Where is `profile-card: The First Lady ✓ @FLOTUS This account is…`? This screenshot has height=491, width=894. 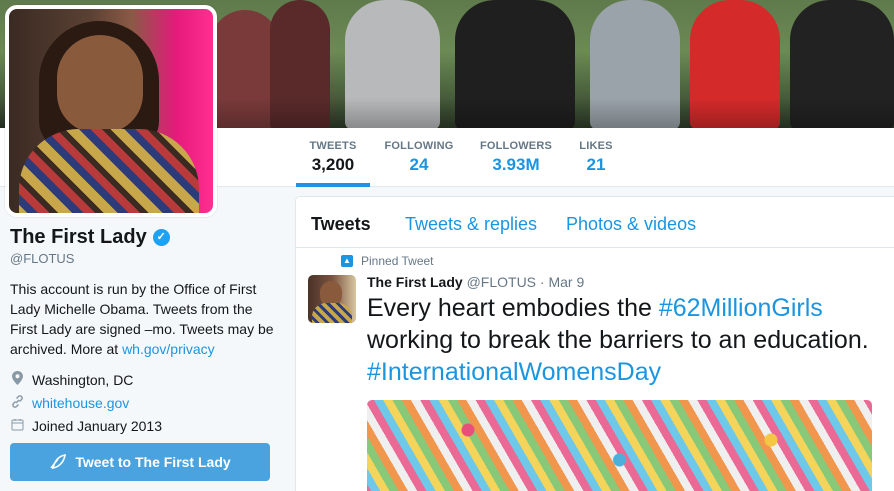
profile-card: The First Lady ✓ @FLOTUS This account is… is located at coordinates (142, 331).